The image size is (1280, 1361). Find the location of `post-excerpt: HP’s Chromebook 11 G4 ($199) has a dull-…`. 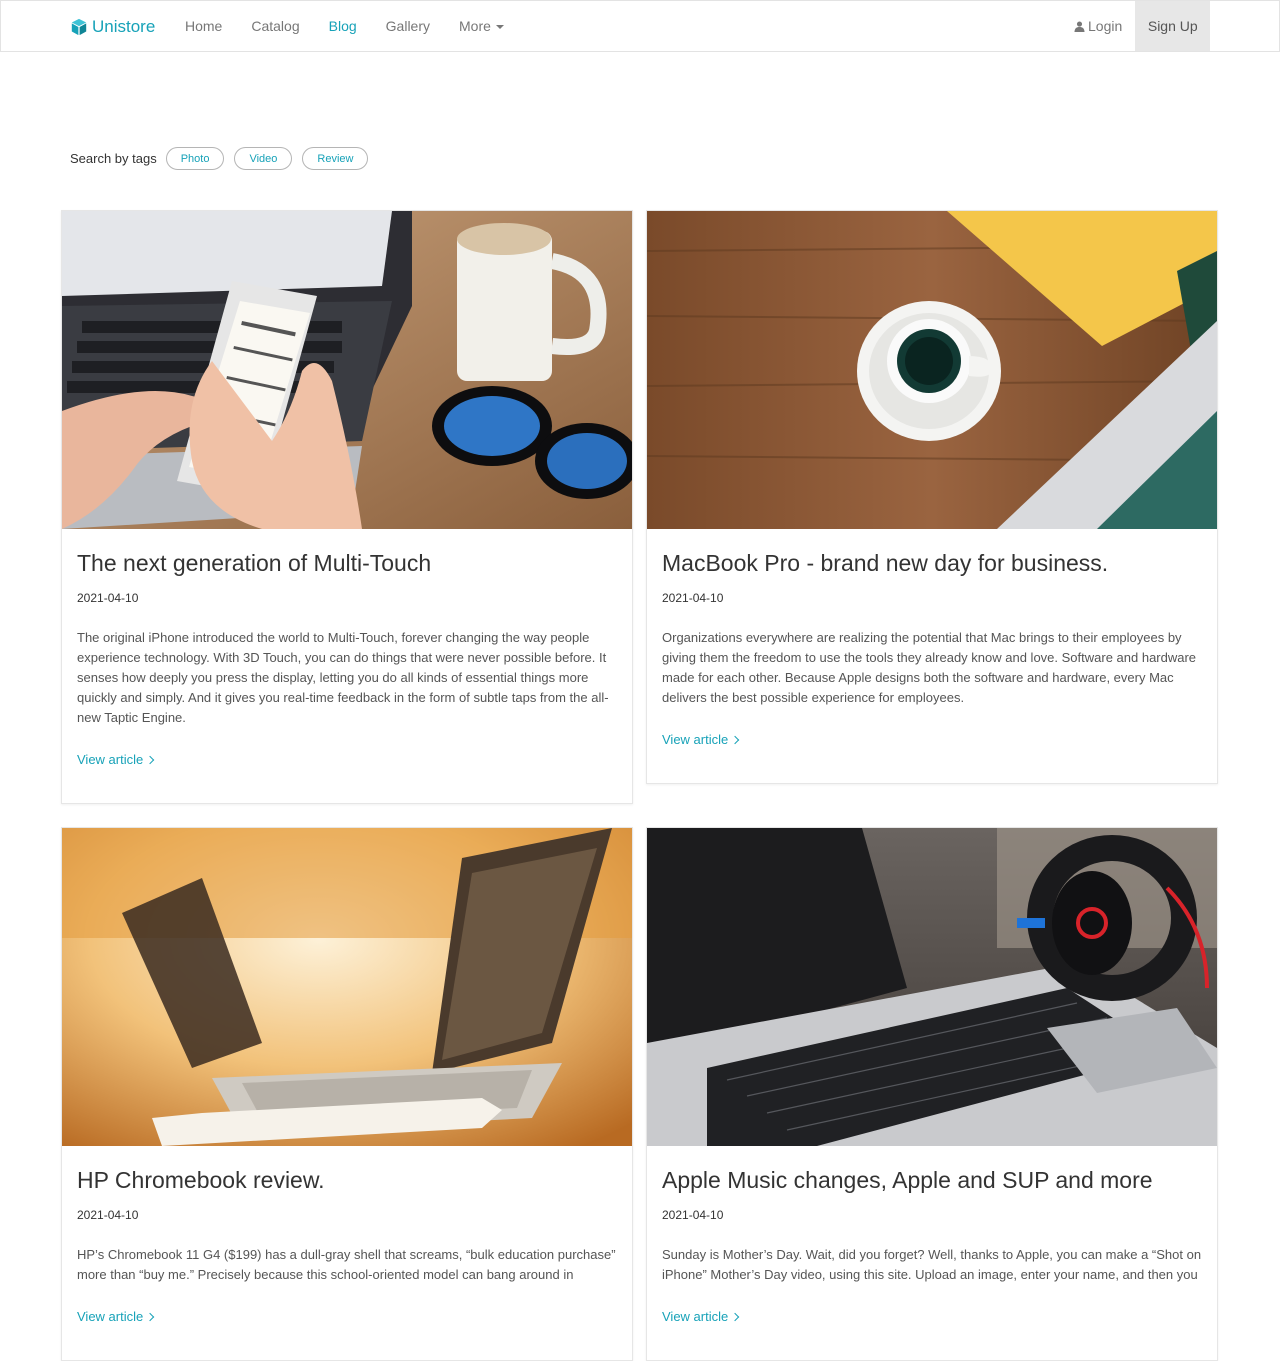

post-excerpt: HP’s Chromebook 11 G4 ($199) has a dull-… is located at coordinates (346, 1264).